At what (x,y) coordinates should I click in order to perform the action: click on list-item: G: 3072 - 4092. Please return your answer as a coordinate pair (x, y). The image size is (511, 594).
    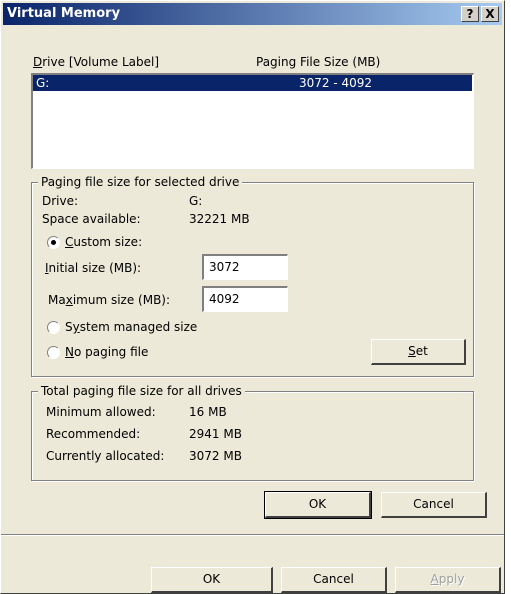
    Looking at the image, I should click on (252, 83).